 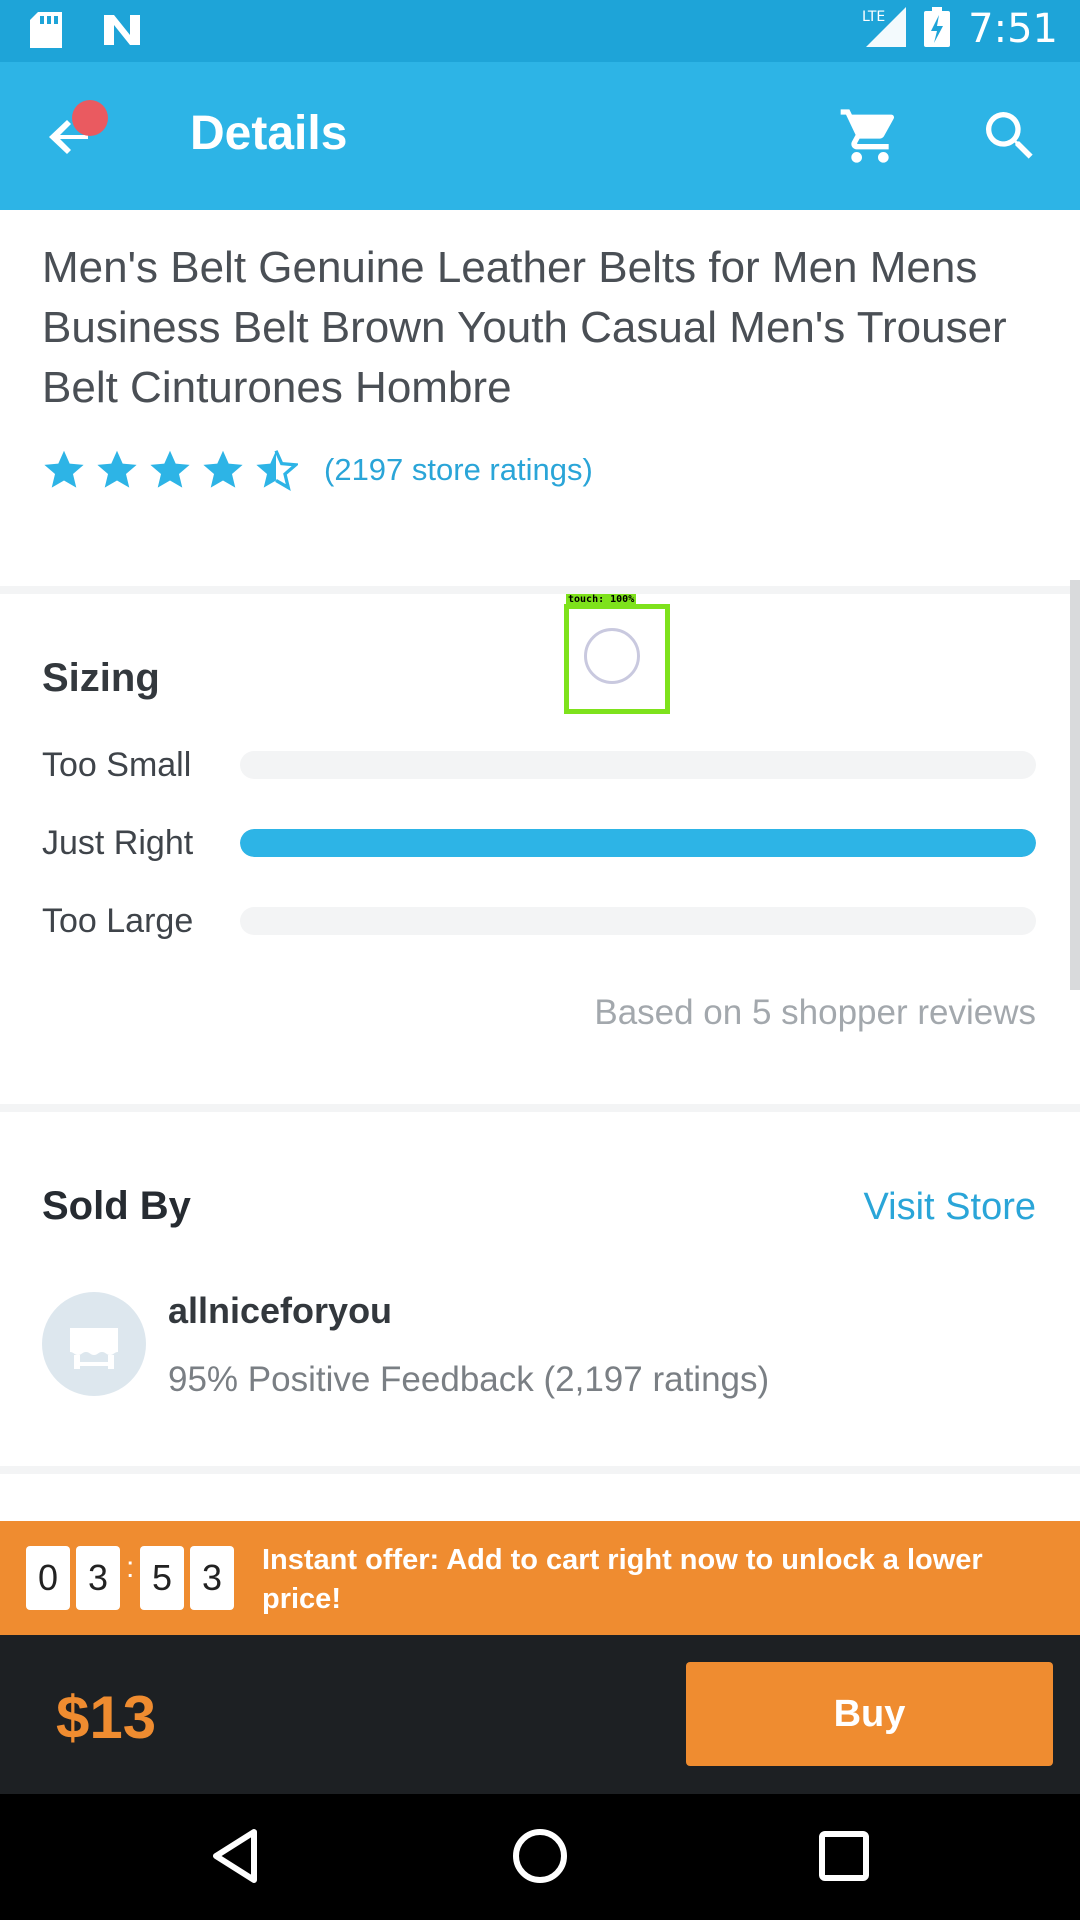 I want to click on cart-icon, so click(x=867, y=136).